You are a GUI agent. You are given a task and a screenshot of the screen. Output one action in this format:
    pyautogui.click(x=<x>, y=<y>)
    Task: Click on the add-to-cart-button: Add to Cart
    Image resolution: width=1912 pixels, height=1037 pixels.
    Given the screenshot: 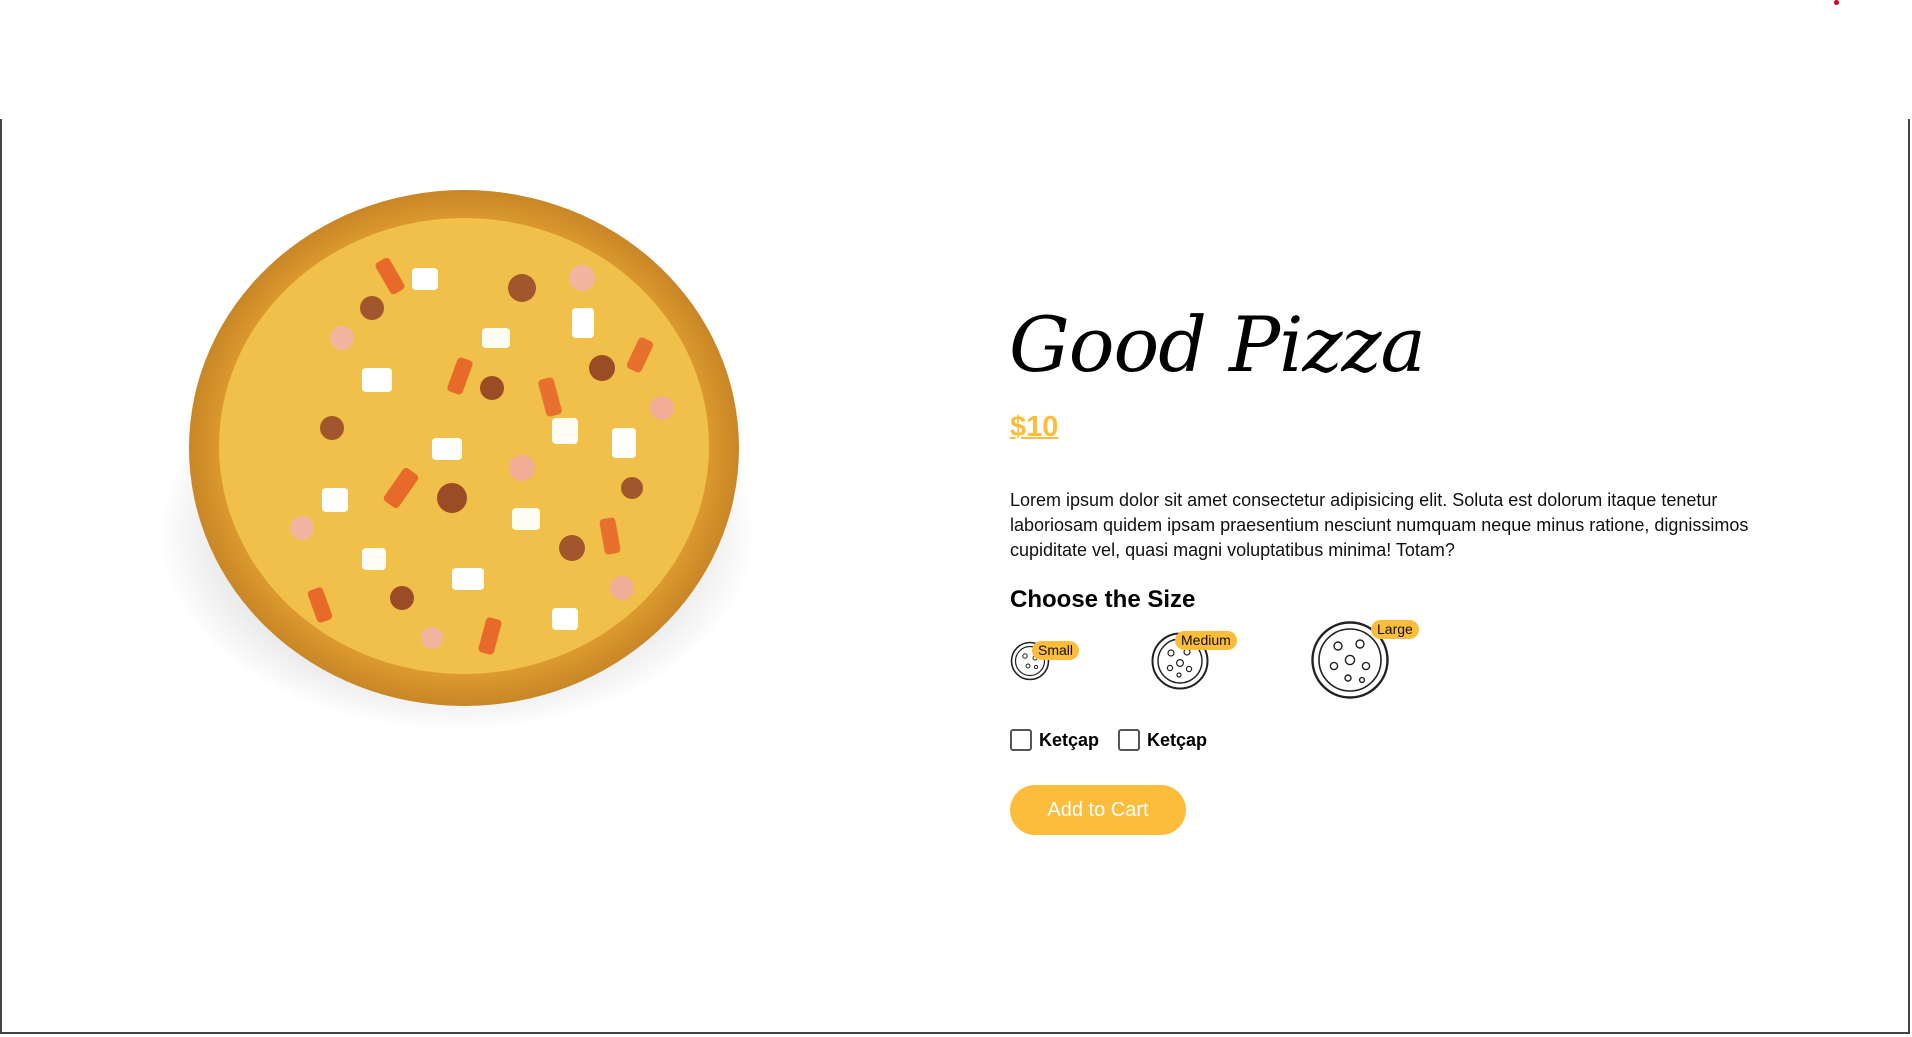 What is the action you would take?
    pyautogui.click(x=1098, y=810)
    